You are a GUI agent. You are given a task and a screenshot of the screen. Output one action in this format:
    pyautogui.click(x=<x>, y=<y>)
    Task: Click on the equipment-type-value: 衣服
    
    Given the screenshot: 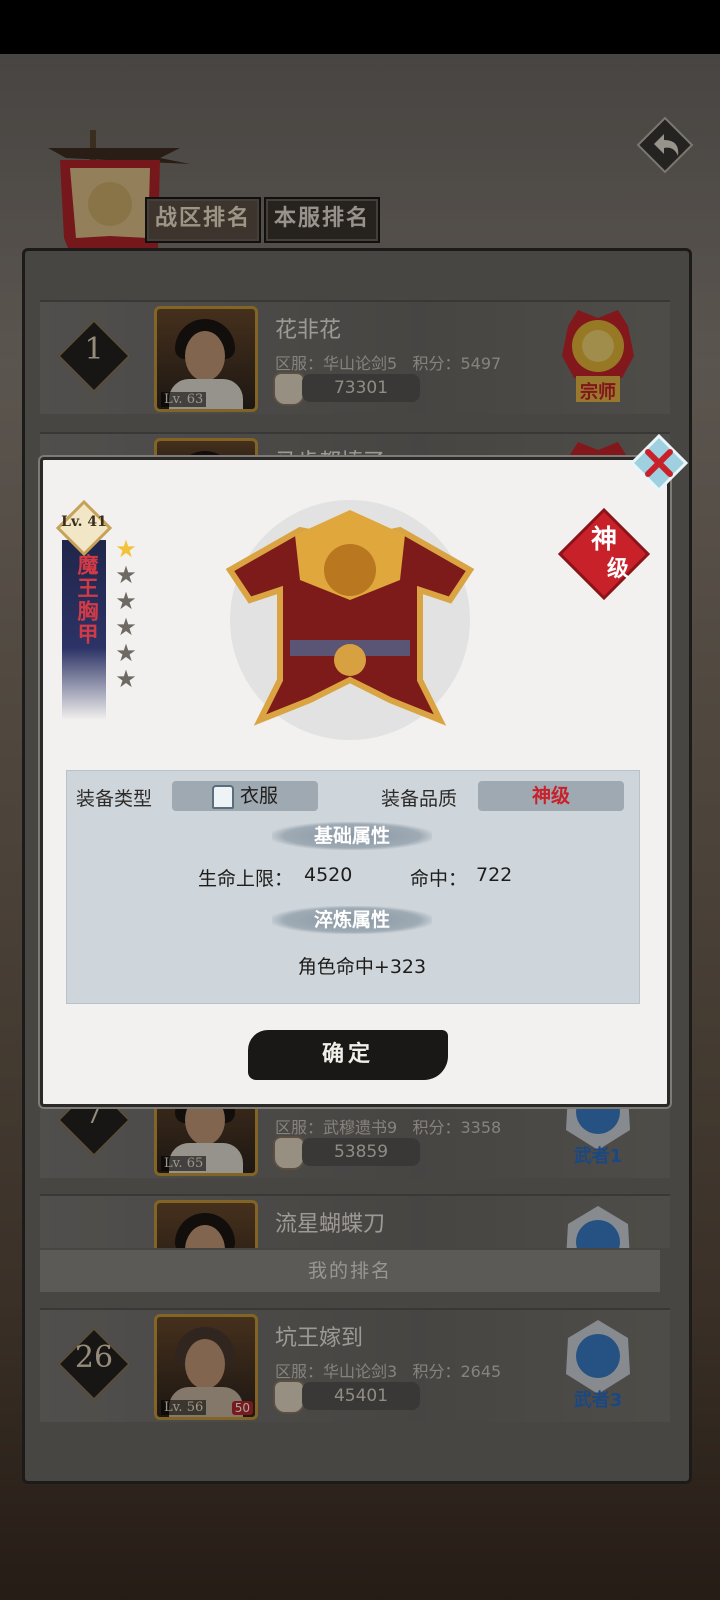 What is the action you would take?
    pyautogui.click(x=245, y=796)
    